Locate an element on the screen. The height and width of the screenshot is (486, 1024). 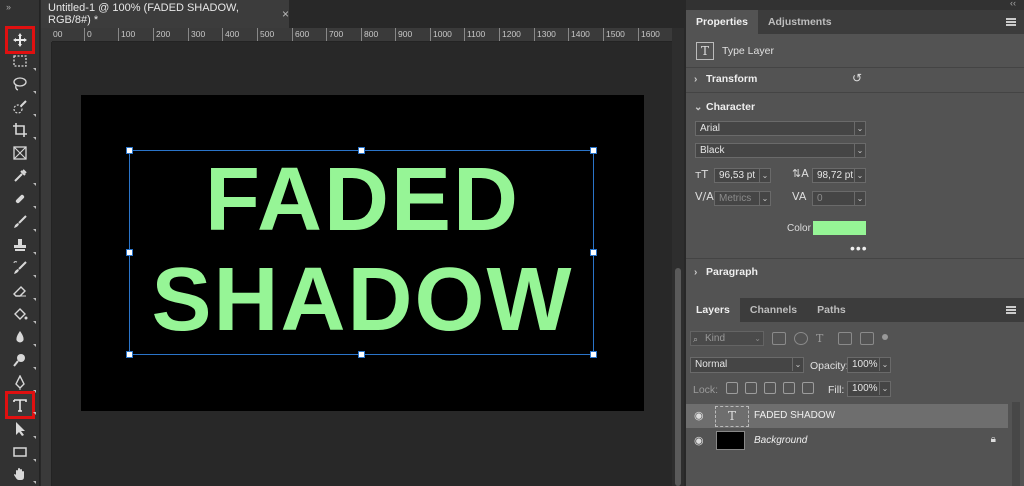
type-filter-icon: T is located at coordinates (823, 338).